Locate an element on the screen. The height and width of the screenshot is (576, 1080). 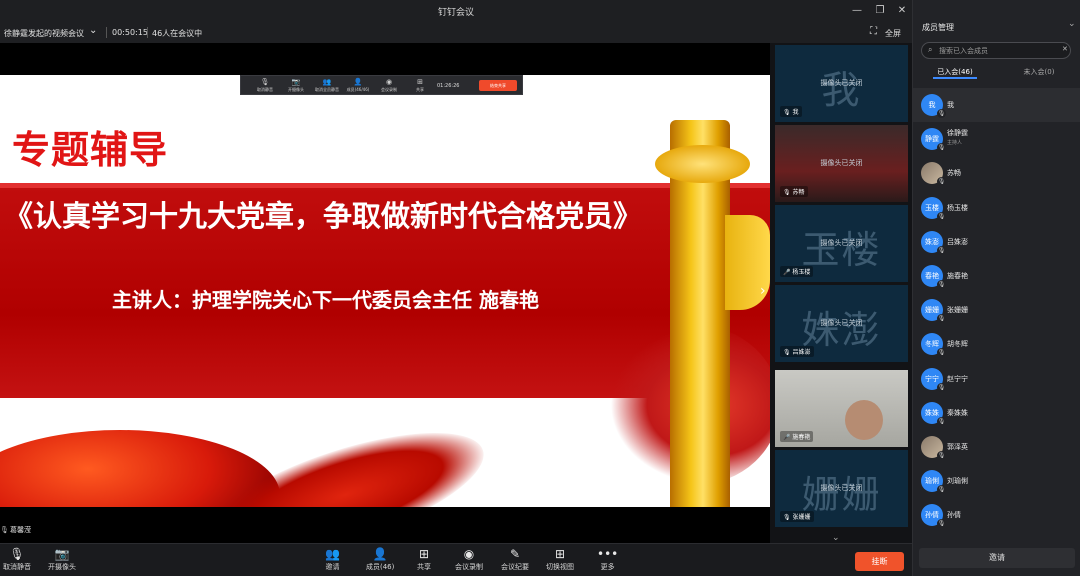
divider is located at coordinates (147, 32).